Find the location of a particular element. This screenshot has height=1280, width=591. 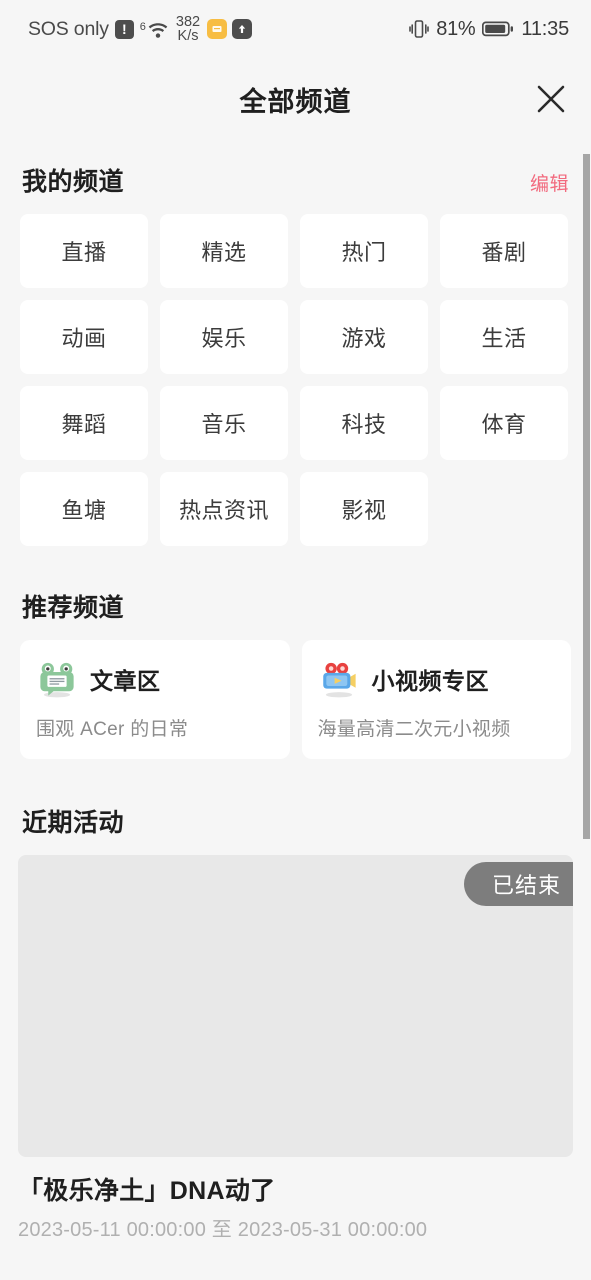

scrollbar-track is located at coordinates (587, 710).